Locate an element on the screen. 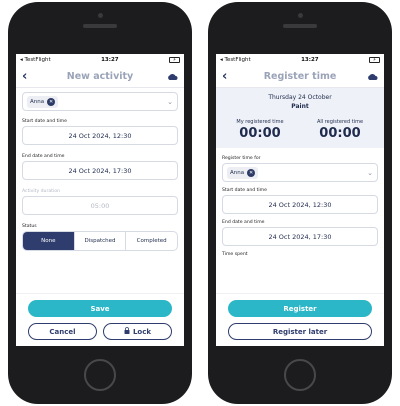 The image size is (400, 406). register-later-button: Register later is located at coordinates (300, 331).